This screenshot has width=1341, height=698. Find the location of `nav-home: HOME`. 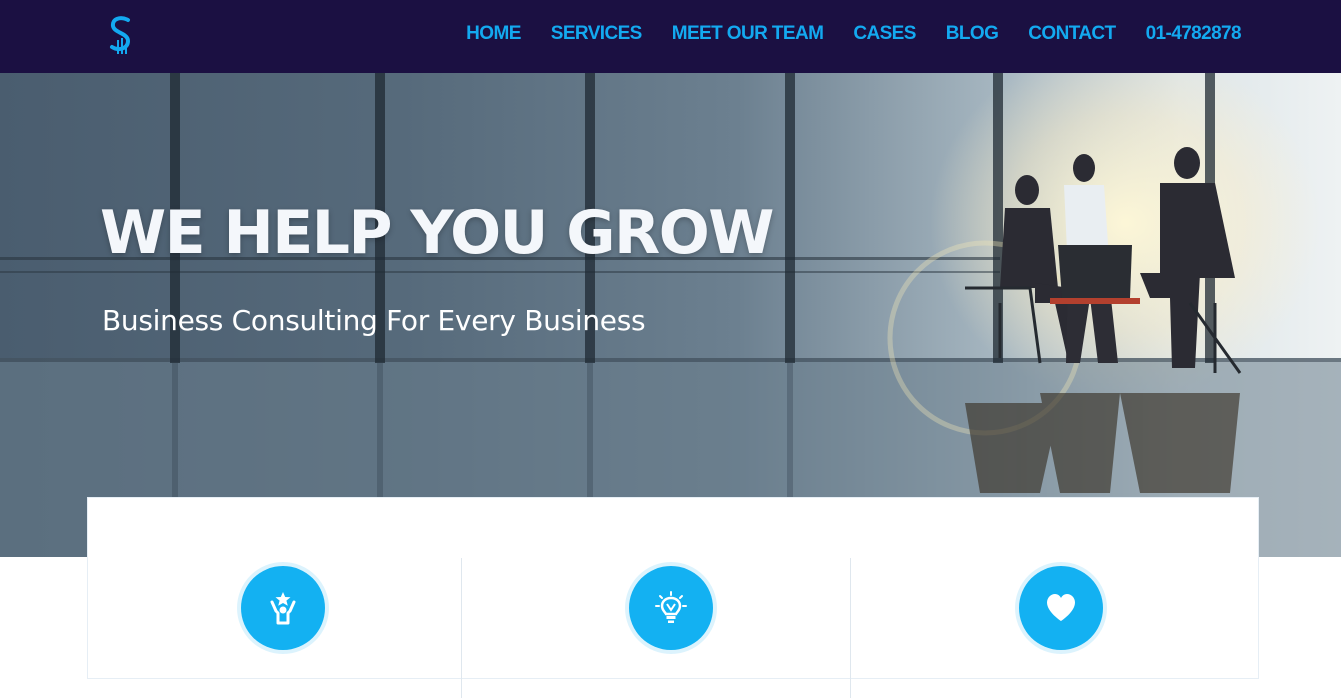

nav-home: HOME is located at coordinates (493, 34).